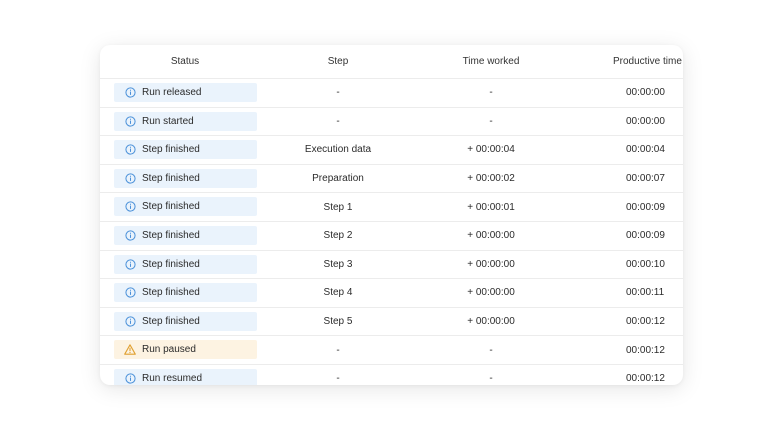 This screenshot has width=766, height=431. Describe the element at coordinates (172, 92) in the screenshot. I see `status-label: Run released` at that location.